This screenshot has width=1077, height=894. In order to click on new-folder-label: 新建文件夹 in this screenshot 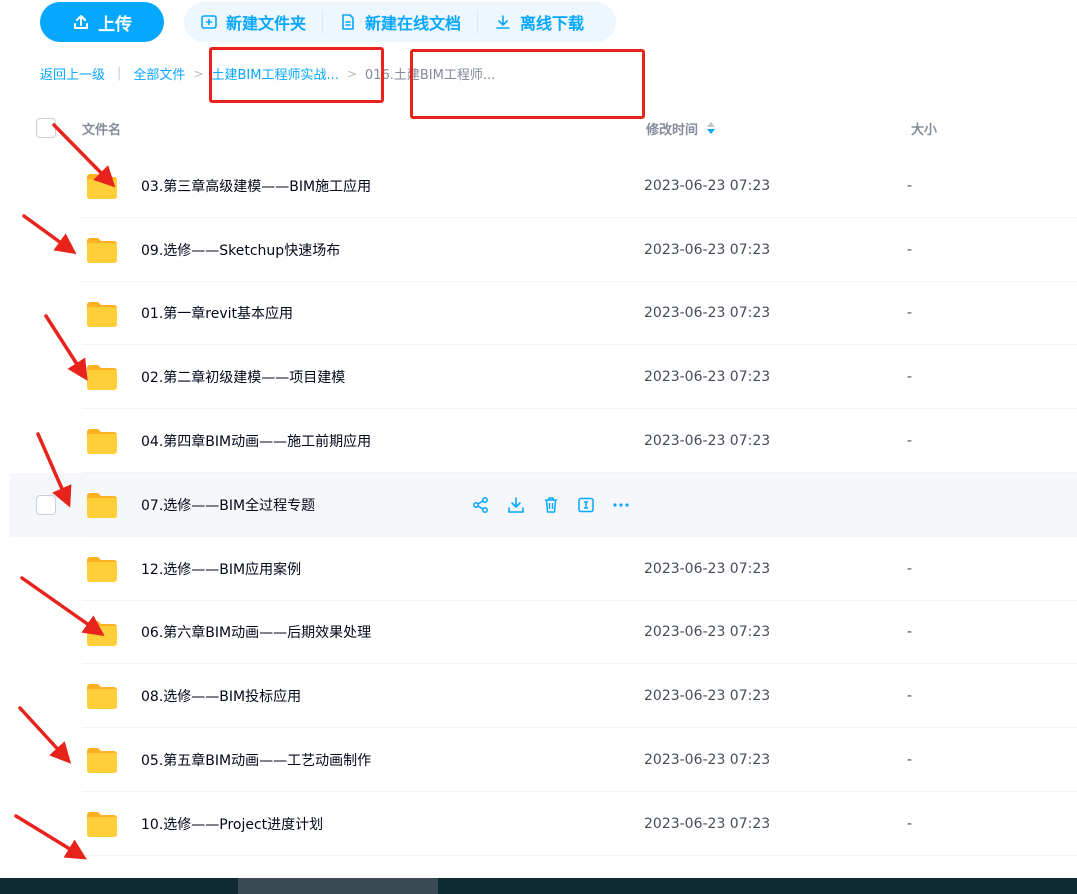, I will do `click(266, 23)`.